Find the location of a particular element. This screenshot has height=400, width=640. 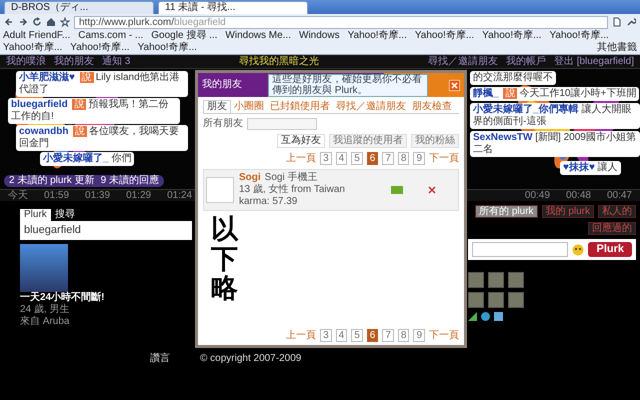

plurk-bubble: 的交流那麼得喔不 is located at coordinates (513, 78).